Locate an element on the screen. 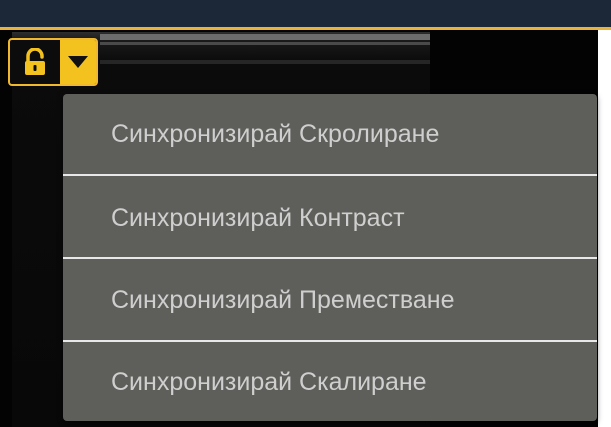 The width and height of the screenshot is (611, 427). menu-item-label: Синхронизирай Преместване is located at coordinates (283, 299).